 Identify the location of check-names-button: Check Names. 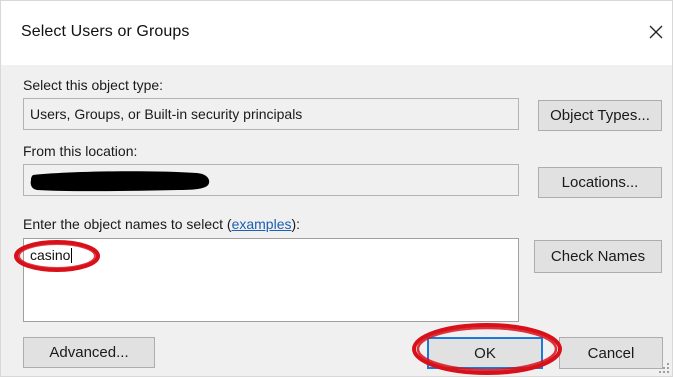
(598, 256).